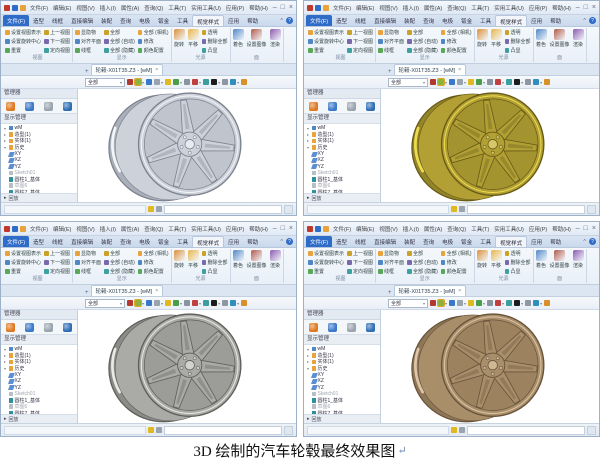 This screenshot has width=600, height=463. I want to click on ribbon-big-button: 平移, so click(496, 38).